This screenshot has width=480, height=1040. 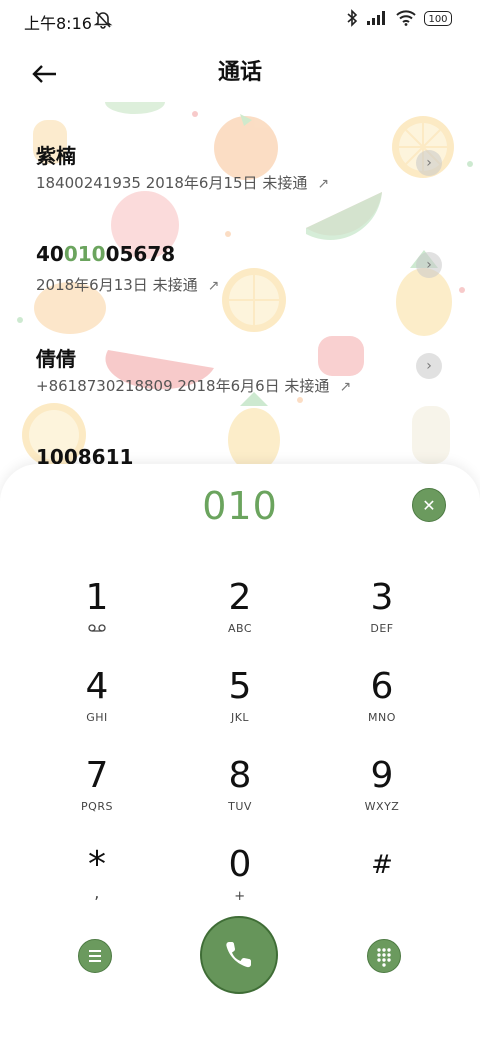 What do you see at coordinates (240, 686) in the screenshot?
I see `key-digit: 5` at bounding box center [240, 686].